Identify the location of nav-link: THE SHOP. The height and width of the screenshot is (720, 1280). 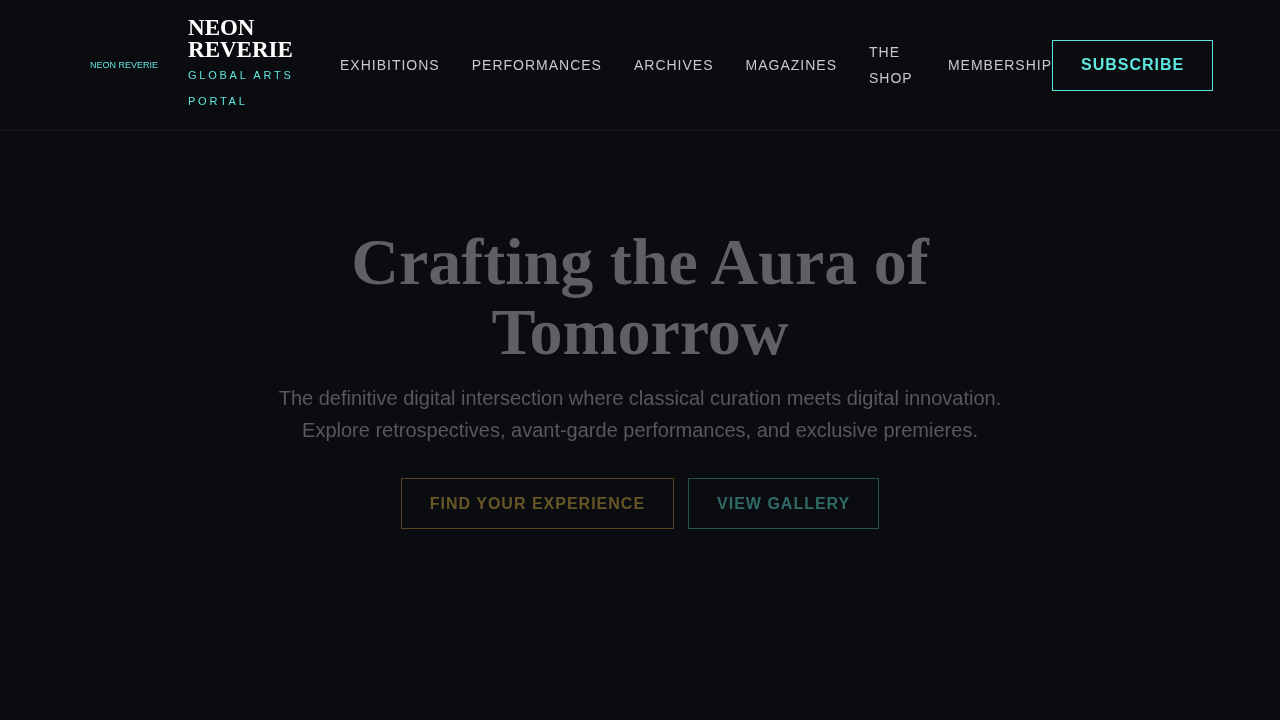
(892, 65).